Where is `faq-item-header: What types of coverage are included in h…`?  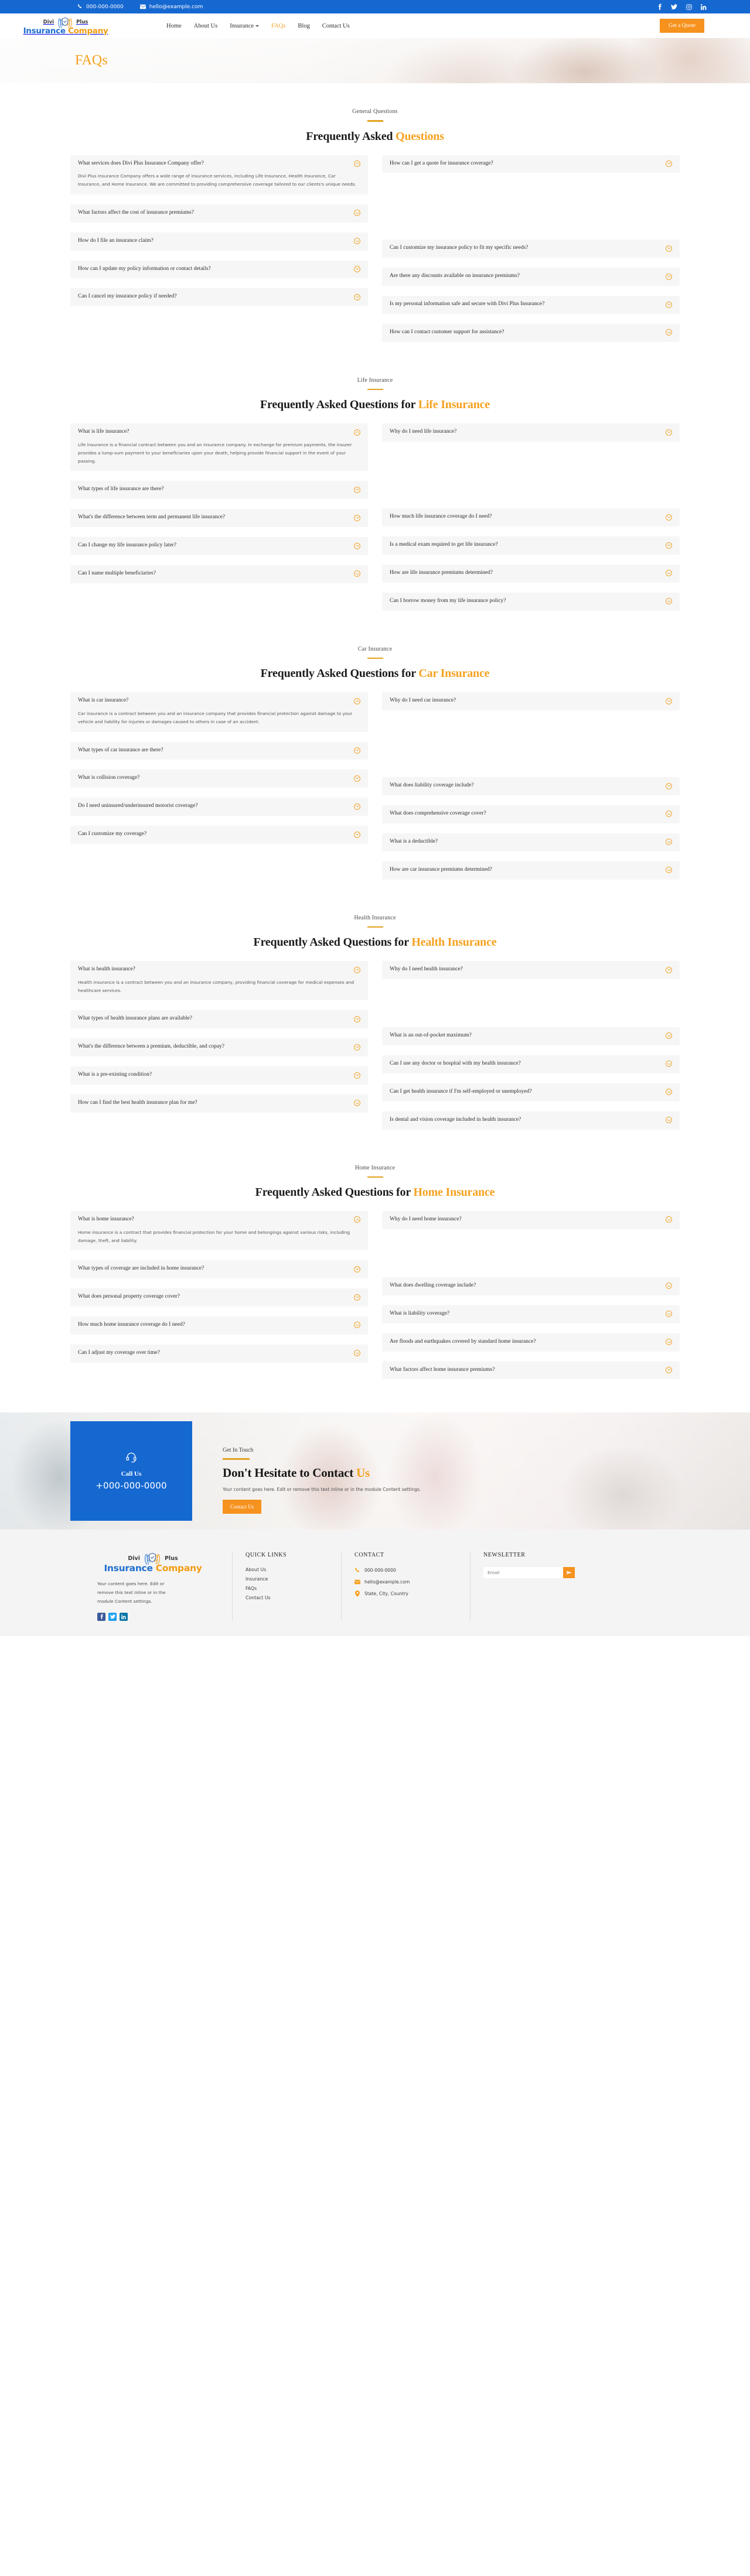
faq-item-header: What types of coverage are included in h… is located at coordinates (219, 1268).